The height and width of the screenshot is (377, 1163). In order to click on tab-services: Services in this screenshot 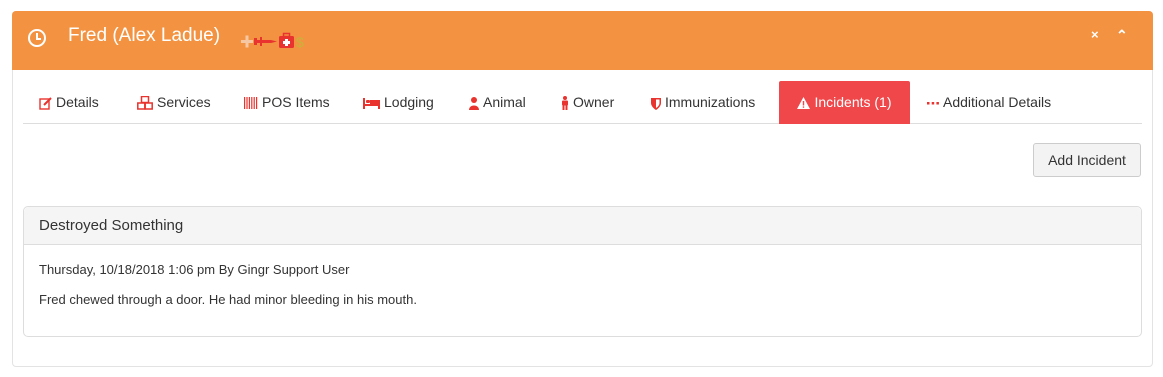, I will do `click(174, 102)`.